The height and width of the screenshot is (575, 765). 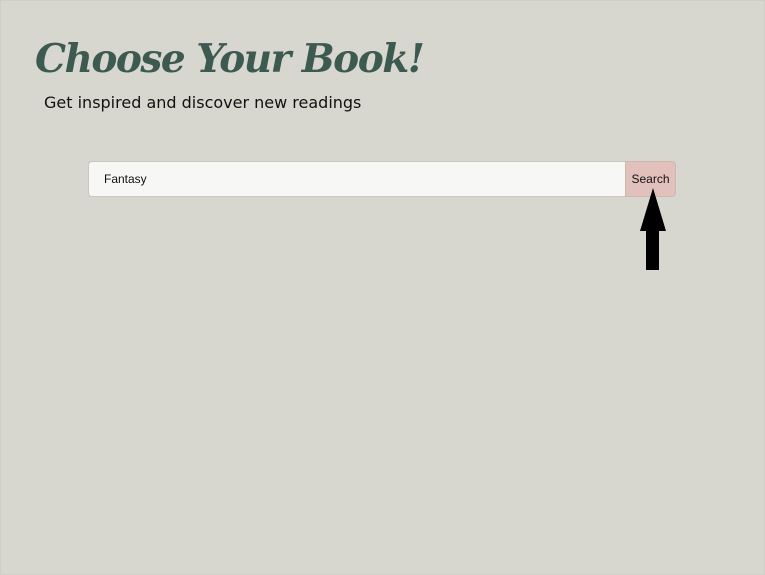 What do you see at coordinates (356, 179) in the screenshot?
I see `search-input` at bounding box center [356, 179].